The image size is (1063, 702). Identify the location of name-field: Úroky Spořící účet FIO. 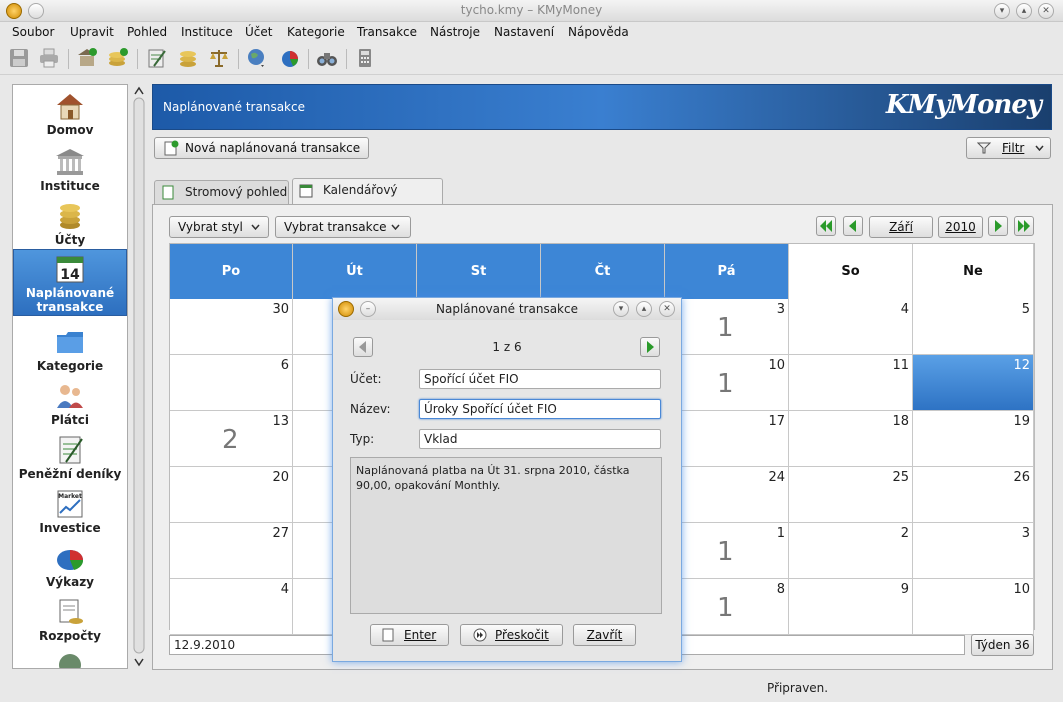
(540, 409).